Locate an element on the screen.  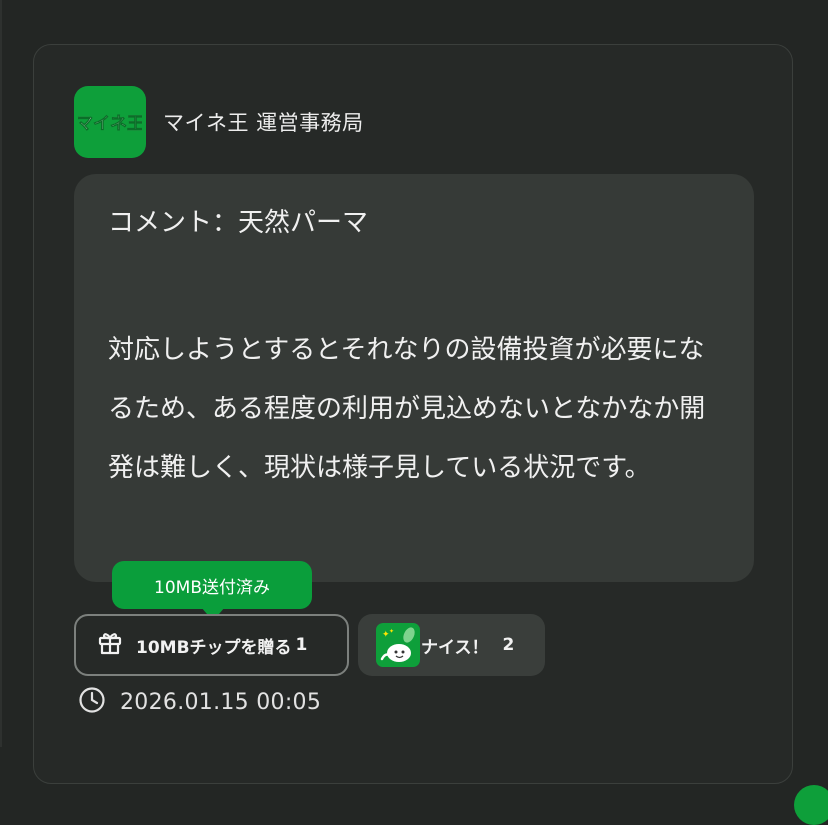
gift-icon is located at coordinates (110, 645).